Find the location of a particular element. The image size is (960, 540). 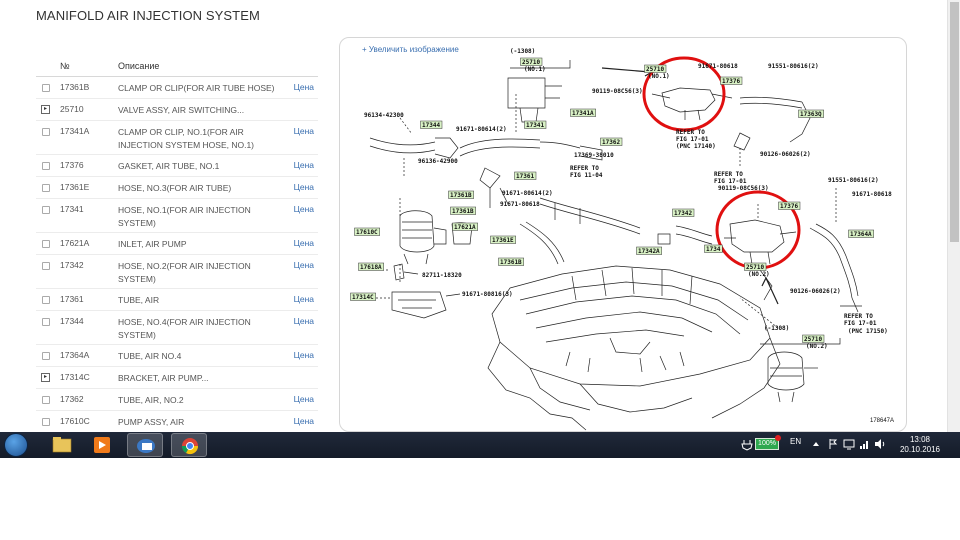

clock-time: 13:08 is located at coordinates (920, 439).